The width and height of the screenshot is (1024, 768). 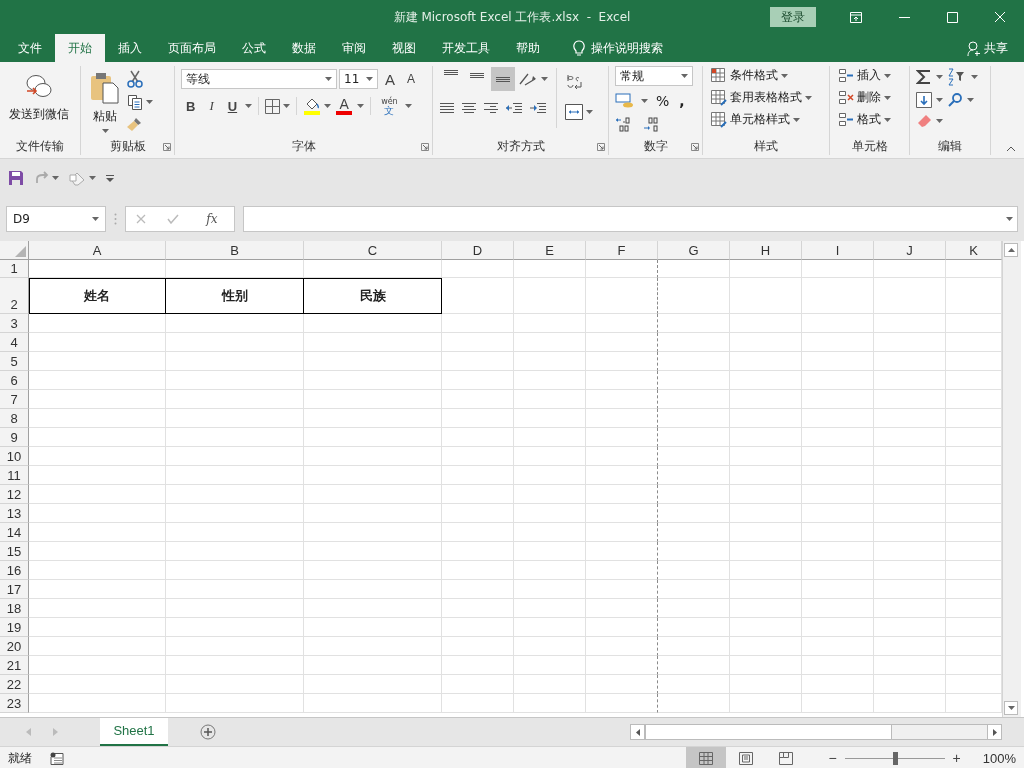 What do you see at coordinates (134, 731) in the screenshot?
I see `sheet-tab: Sheet1` at bounding box center [134, 731].